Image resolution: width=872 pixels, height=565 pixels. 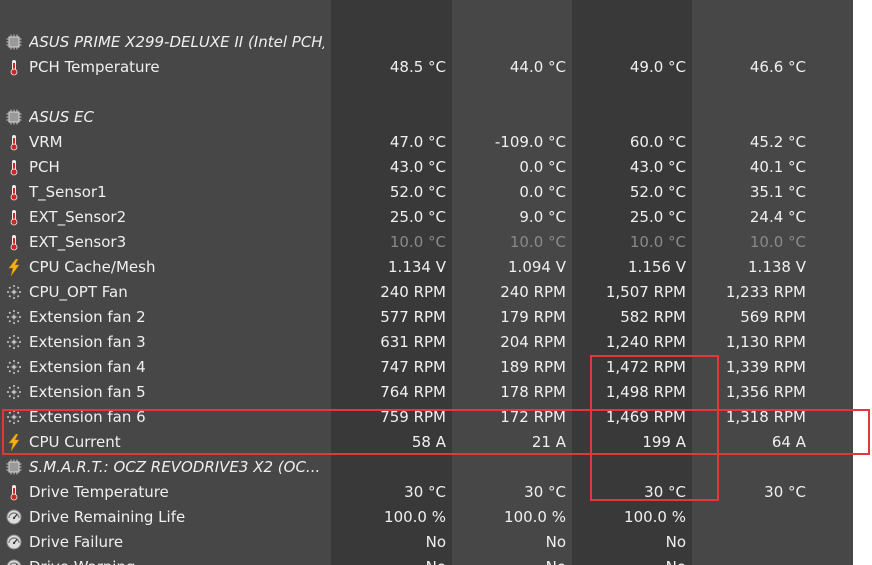 What do you see at coordinates (417, 217) in the screenshot?
I see `current-value: 25.0 °C` at bounding box center [417, 217].